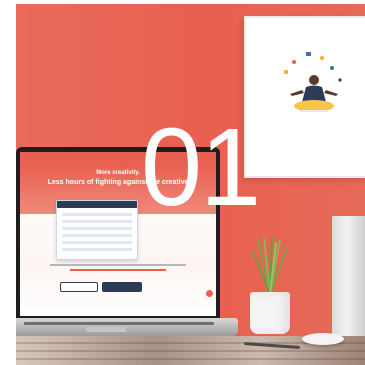 The height and width of the screenshot is (365, 365). Describe the element at coordinates (348, 276) in the screenshot. I see `white-box` at that location.